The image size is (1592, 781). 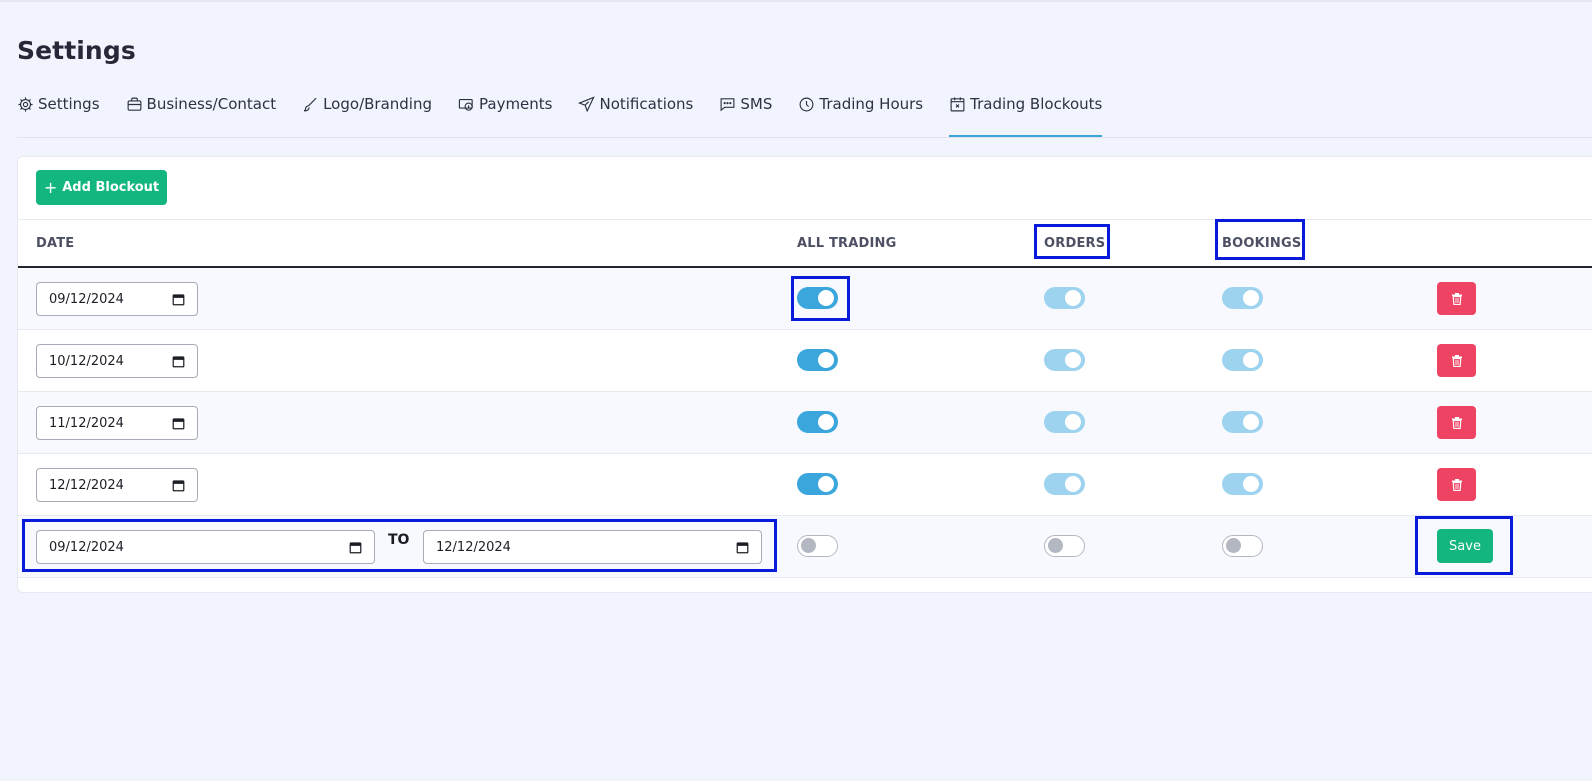 I want to click on tab-trading-blockouts: Trading Blockouts, so click(x=1026, y=115).